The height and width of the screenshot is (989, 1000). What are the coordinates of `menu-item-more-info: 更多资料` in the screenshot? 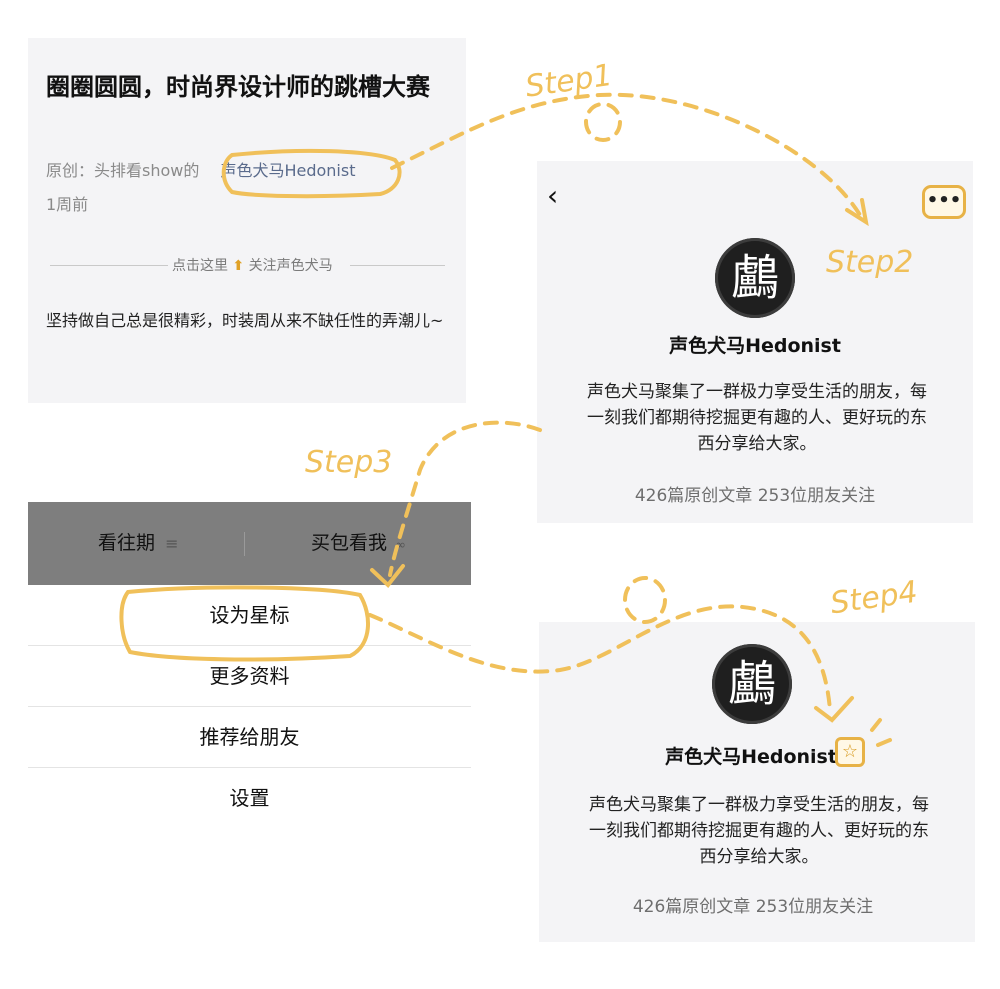 It's located at (249, 676).